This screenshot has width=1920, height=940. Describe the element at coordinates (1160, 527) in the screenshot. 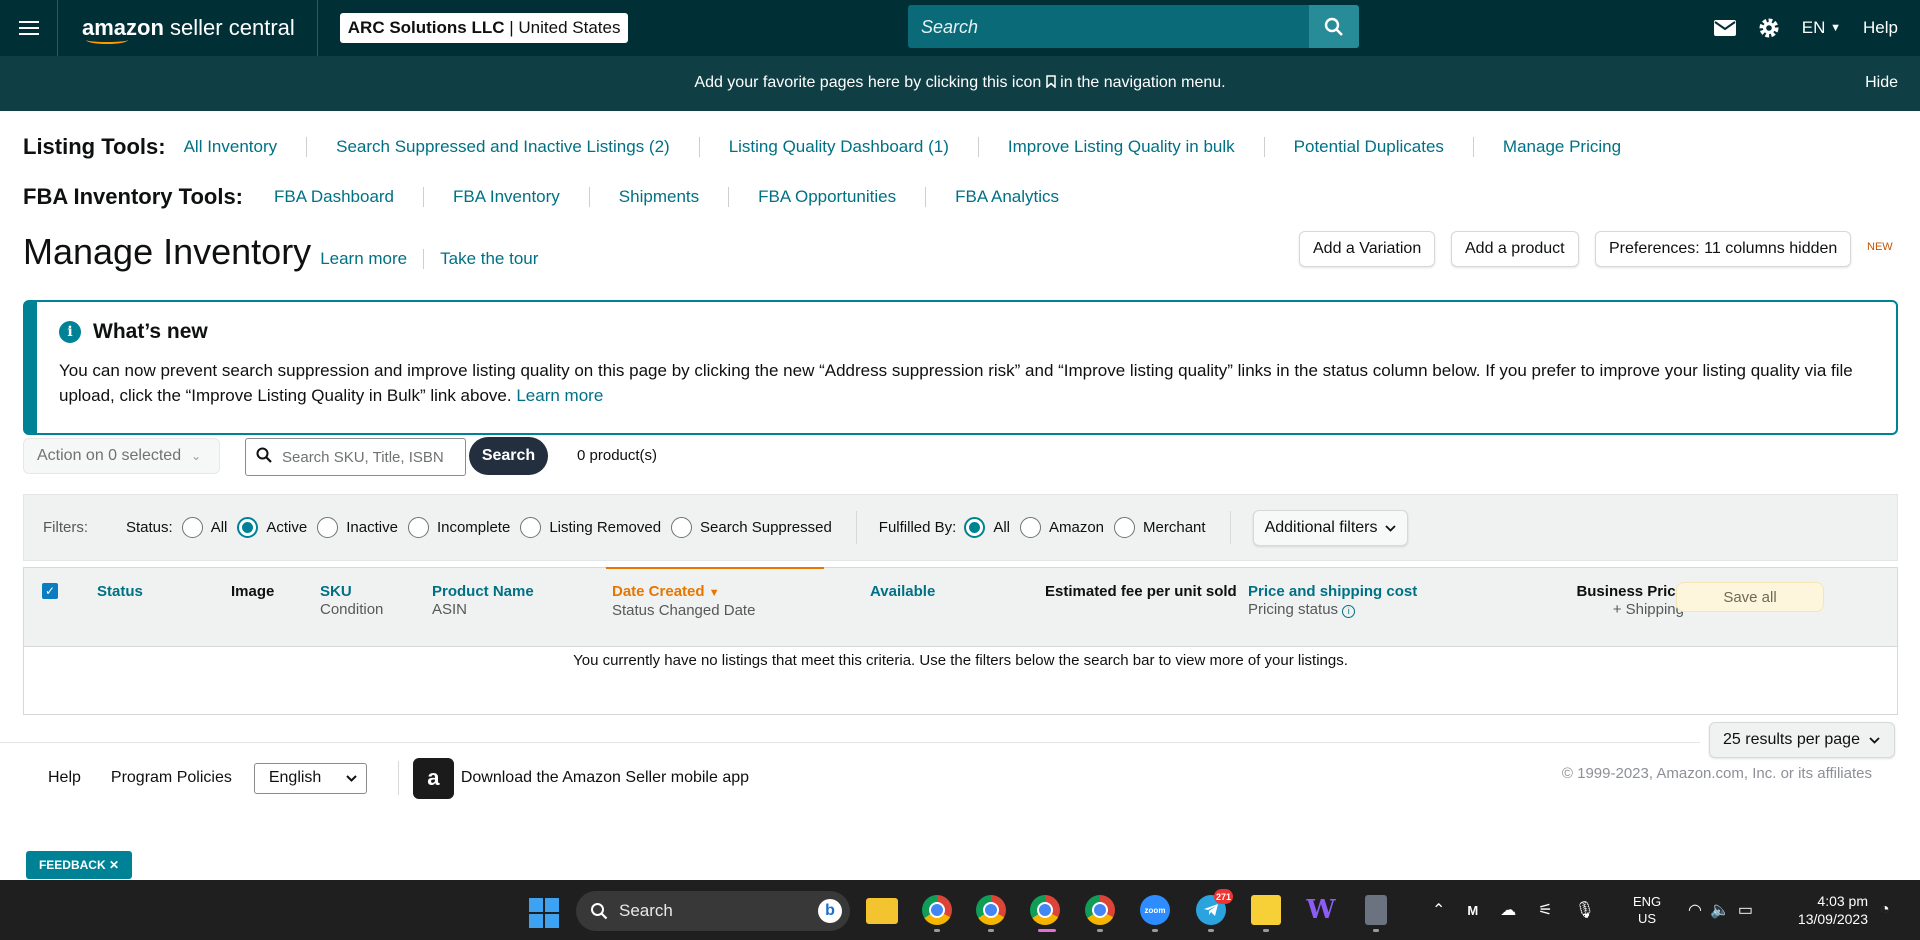

I see `fulfilled-radio-merchant: Merchant` at that location.